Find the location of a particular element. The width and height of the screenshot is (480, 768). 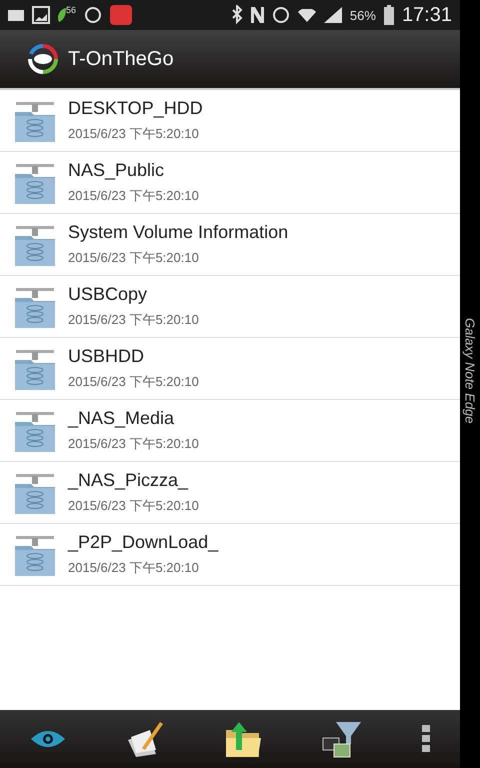

folder-name: System Volume Information is located at coordinates (178, 232).